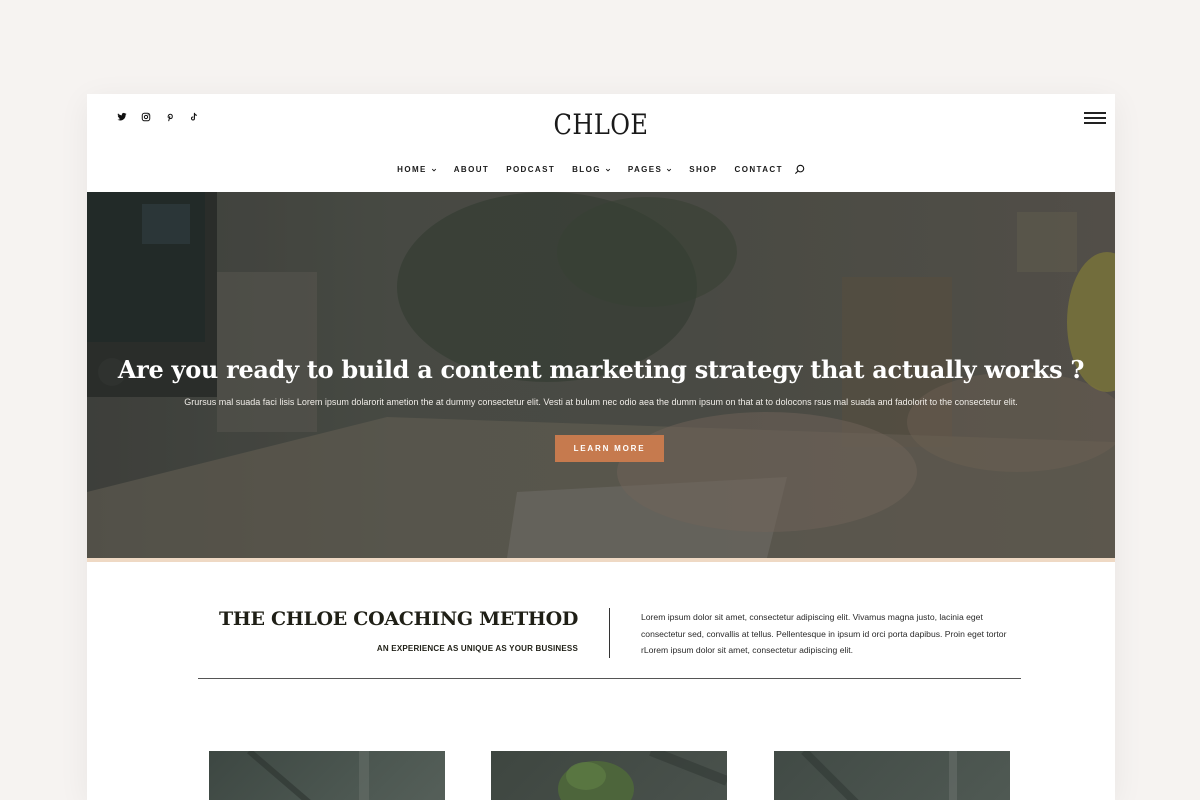 Image resolution: width=1200 pixels, height=800 pixels. What do you see at coordinates (530, 169) in the screenshot?
I see `nav-item-podcast: PODCAST` at bounding box center [530, 169].